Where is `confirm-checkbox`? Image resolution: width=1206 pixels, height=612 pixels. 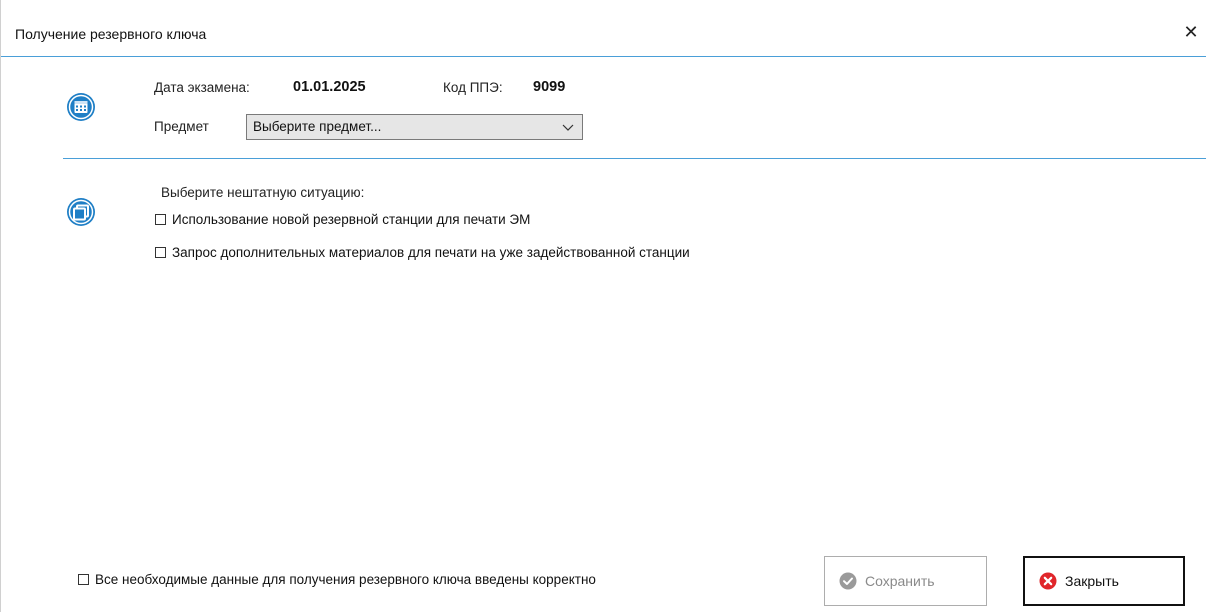
confirm-checkbox is located at coordinates (83, 579).